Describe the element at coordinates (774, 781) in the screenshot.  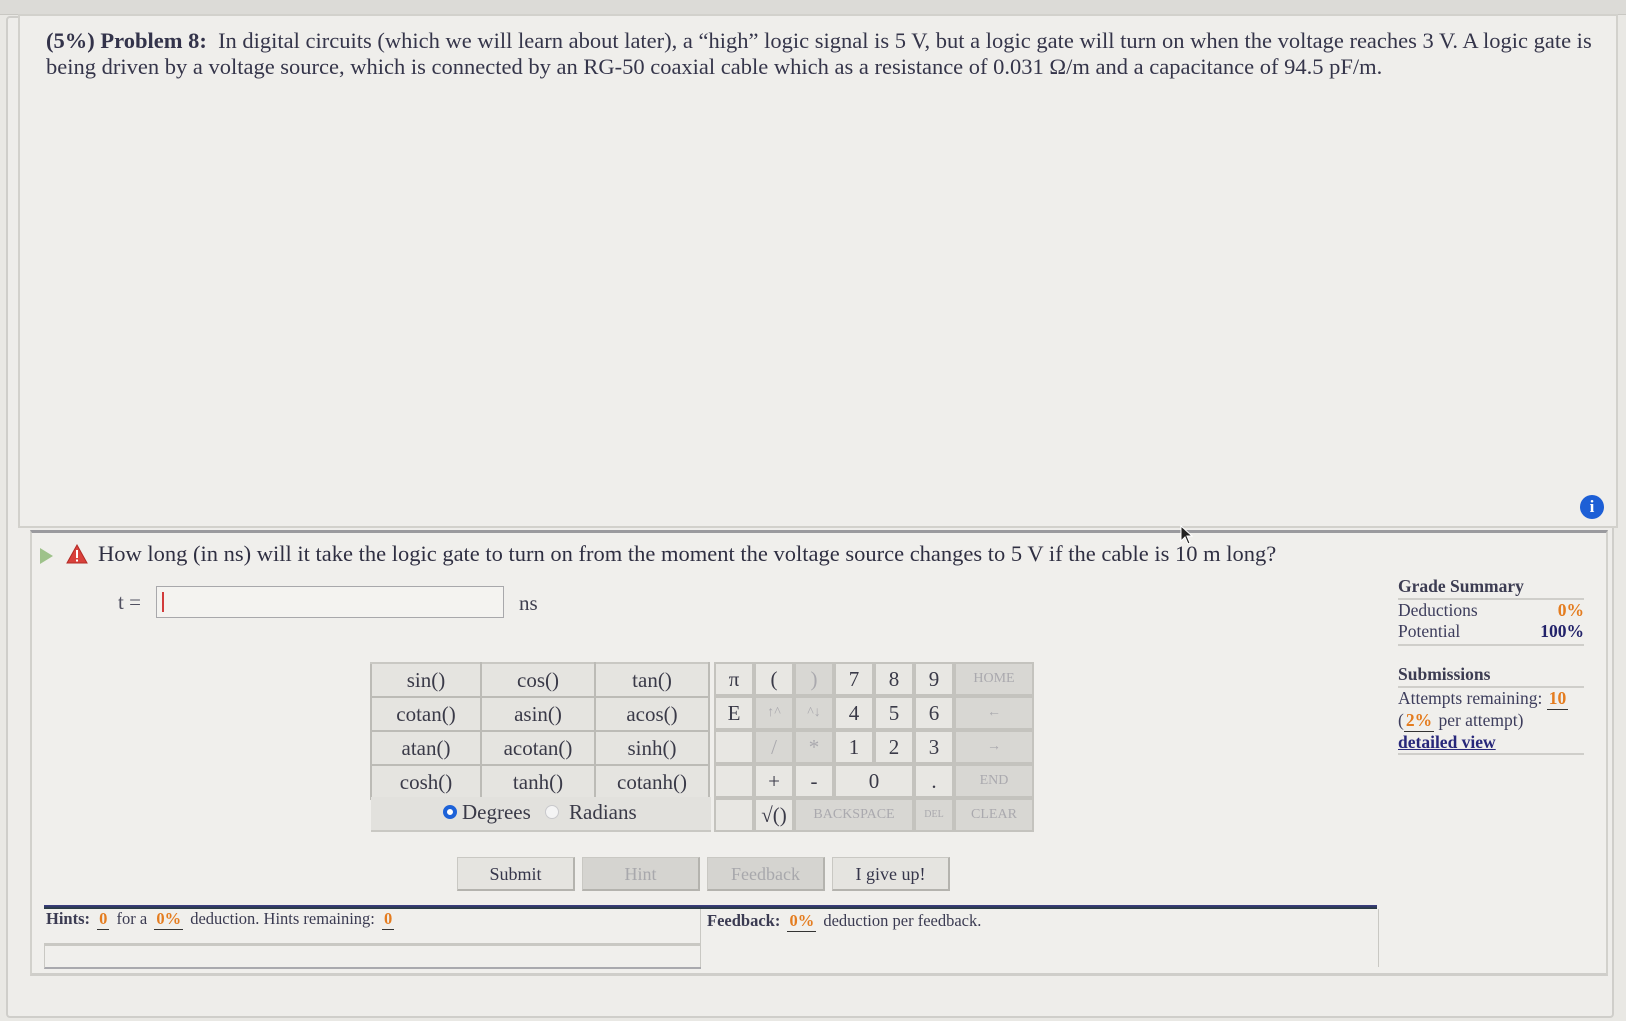
I see `plus-key: +` at that location.